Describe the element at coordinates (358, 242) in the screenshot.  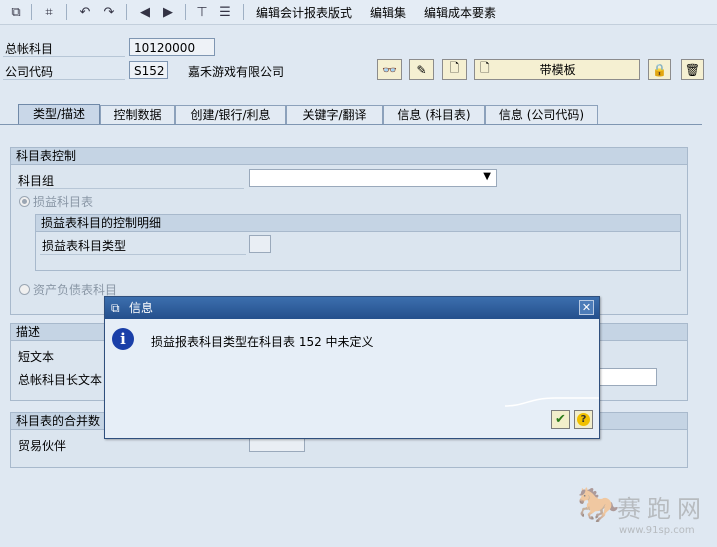
I see `pl-detail-group: 损益表科目的控制明细 损益表科目类型` at that location.